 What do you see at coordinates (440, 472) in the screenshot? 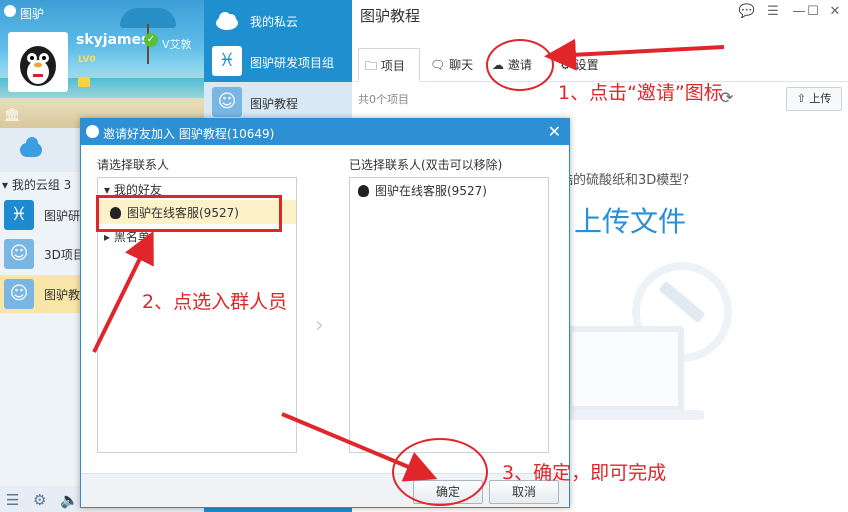
I see `annotation-ellipse-ok` at bounding box center [440, 472].